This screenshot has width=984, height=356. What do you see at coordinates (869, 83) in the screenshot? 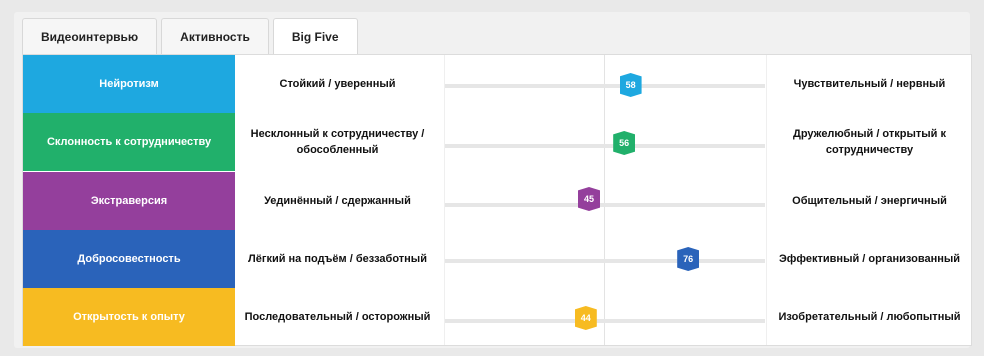
I see `high-pole-label: Чувствительный / нервный` at bounding box center [869, 83].